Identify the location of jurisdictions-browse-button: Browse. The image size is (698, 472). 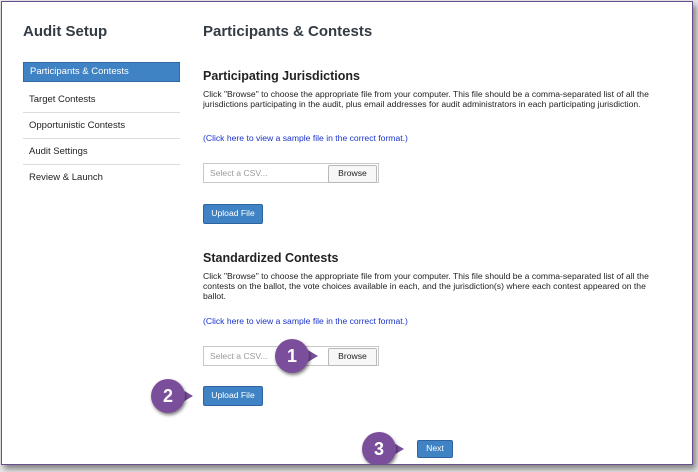
(352, 174).